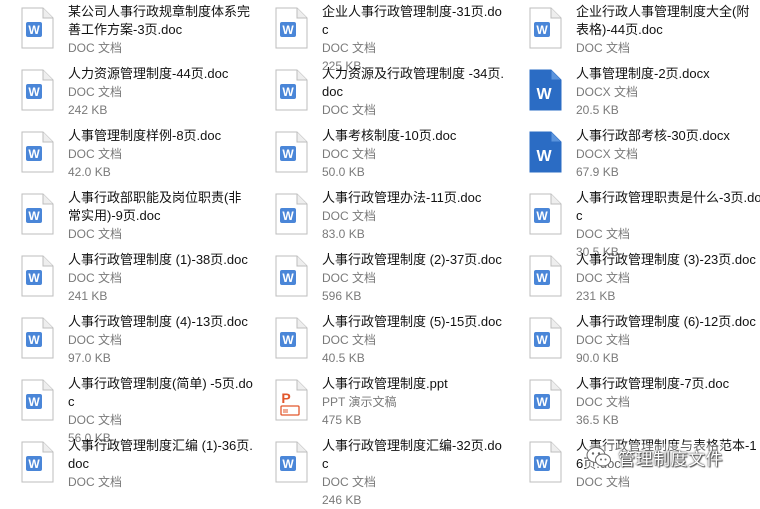 Image resolution: width=760 pixels, height=509 pixels. I want to click on file-text-block: 人事行政管理制度汇编-32页.doc DOC 文档 246 KB, so click(415, 473).